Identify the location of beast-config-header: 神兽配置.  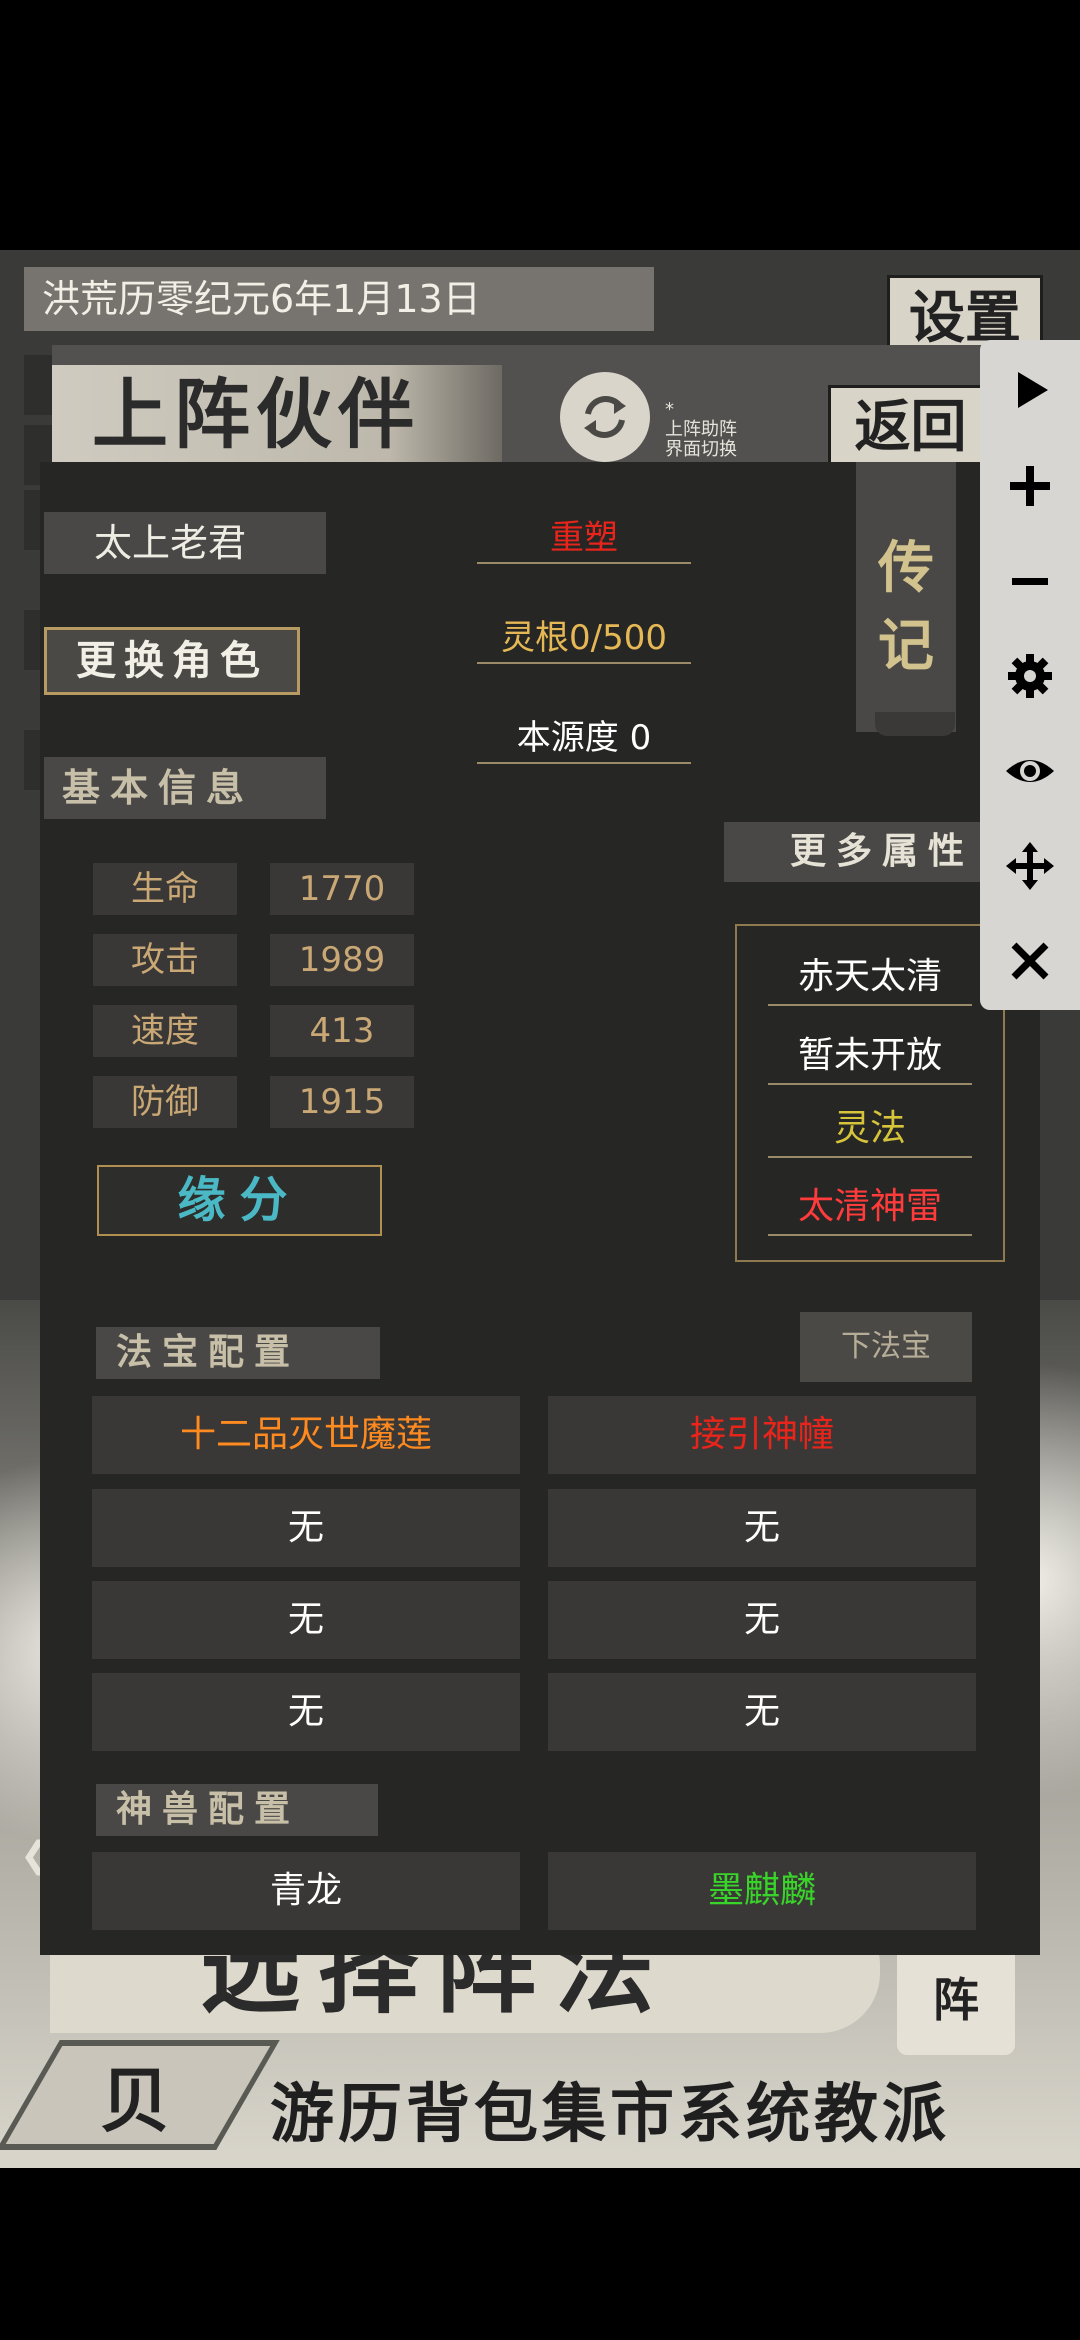
(237, 1810).